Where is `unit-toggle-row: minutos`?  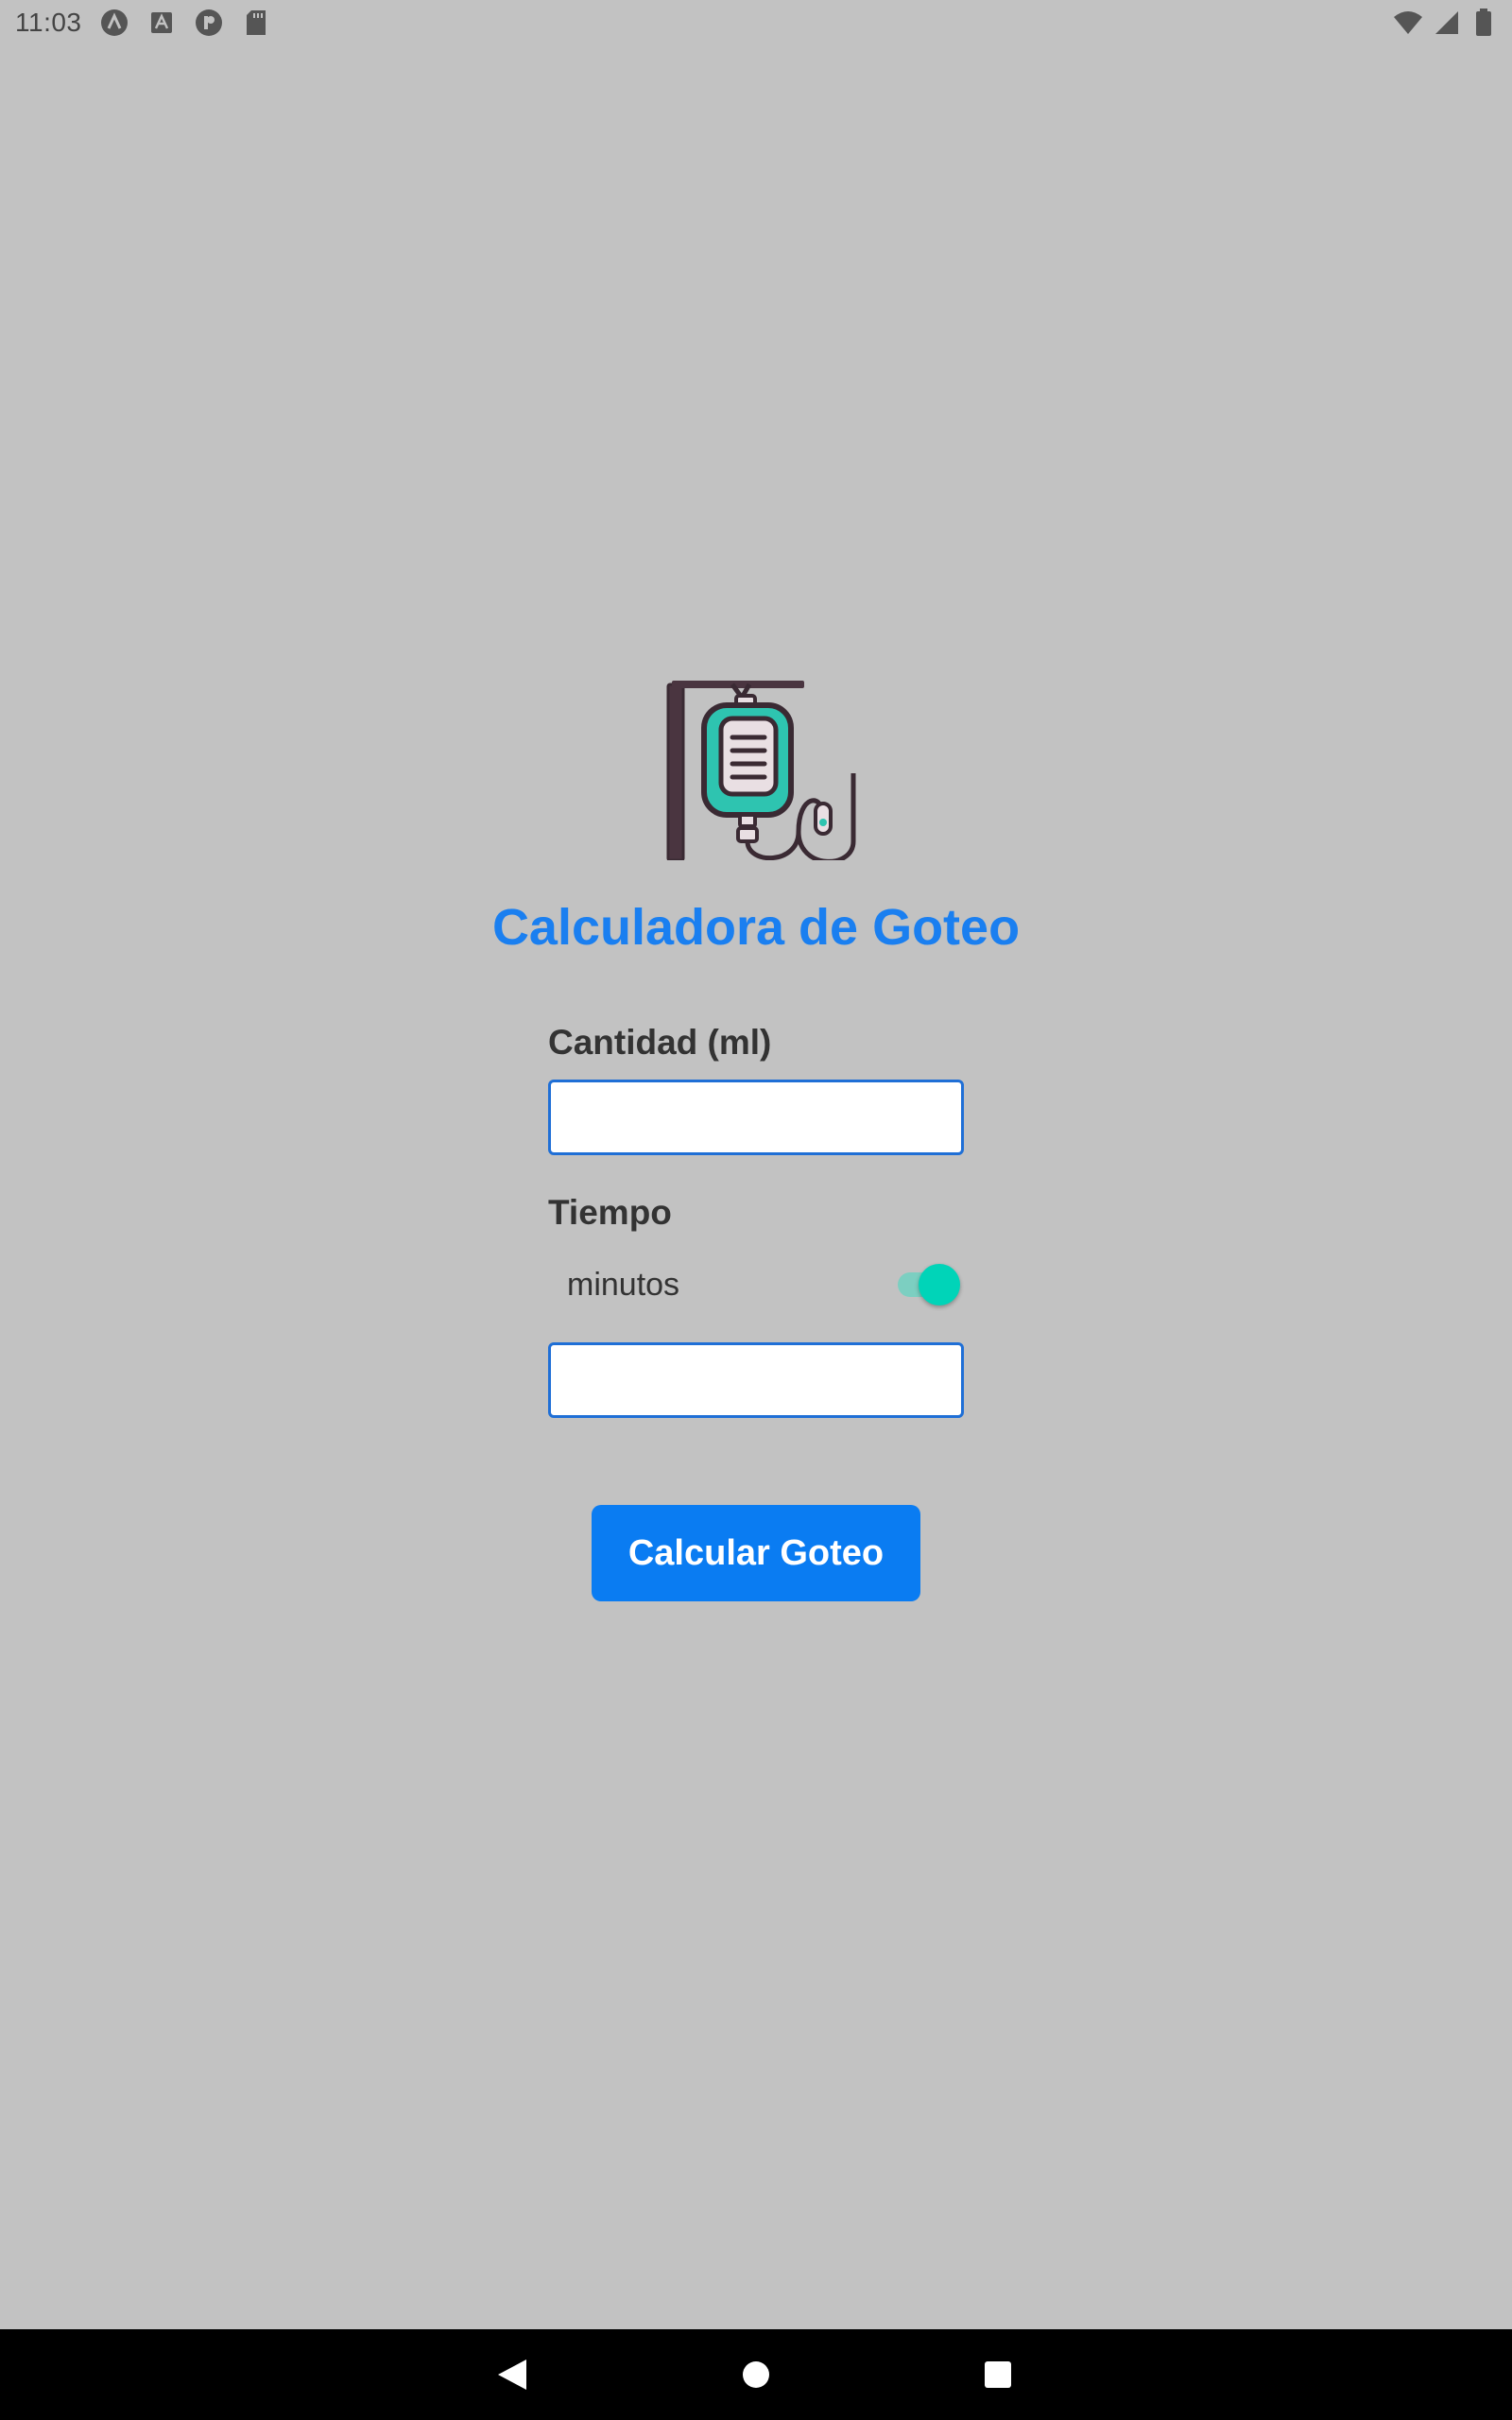 unit-toggle-row: minutos is located at coordinates (756, 1285).